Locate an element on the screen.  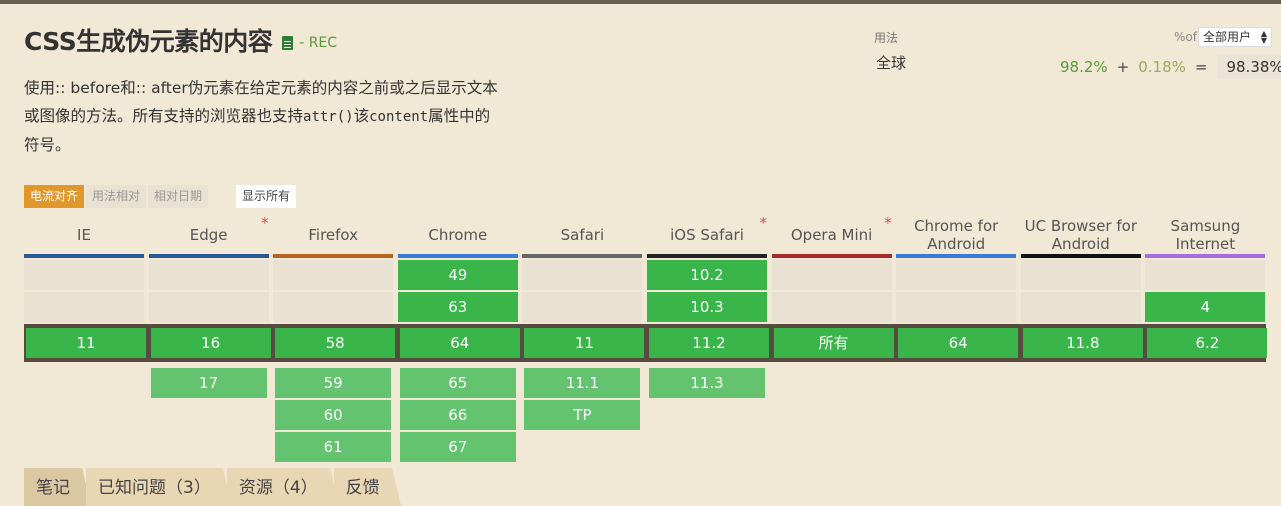
tab-notes: 笔记 is located at coordinates (58, 487).